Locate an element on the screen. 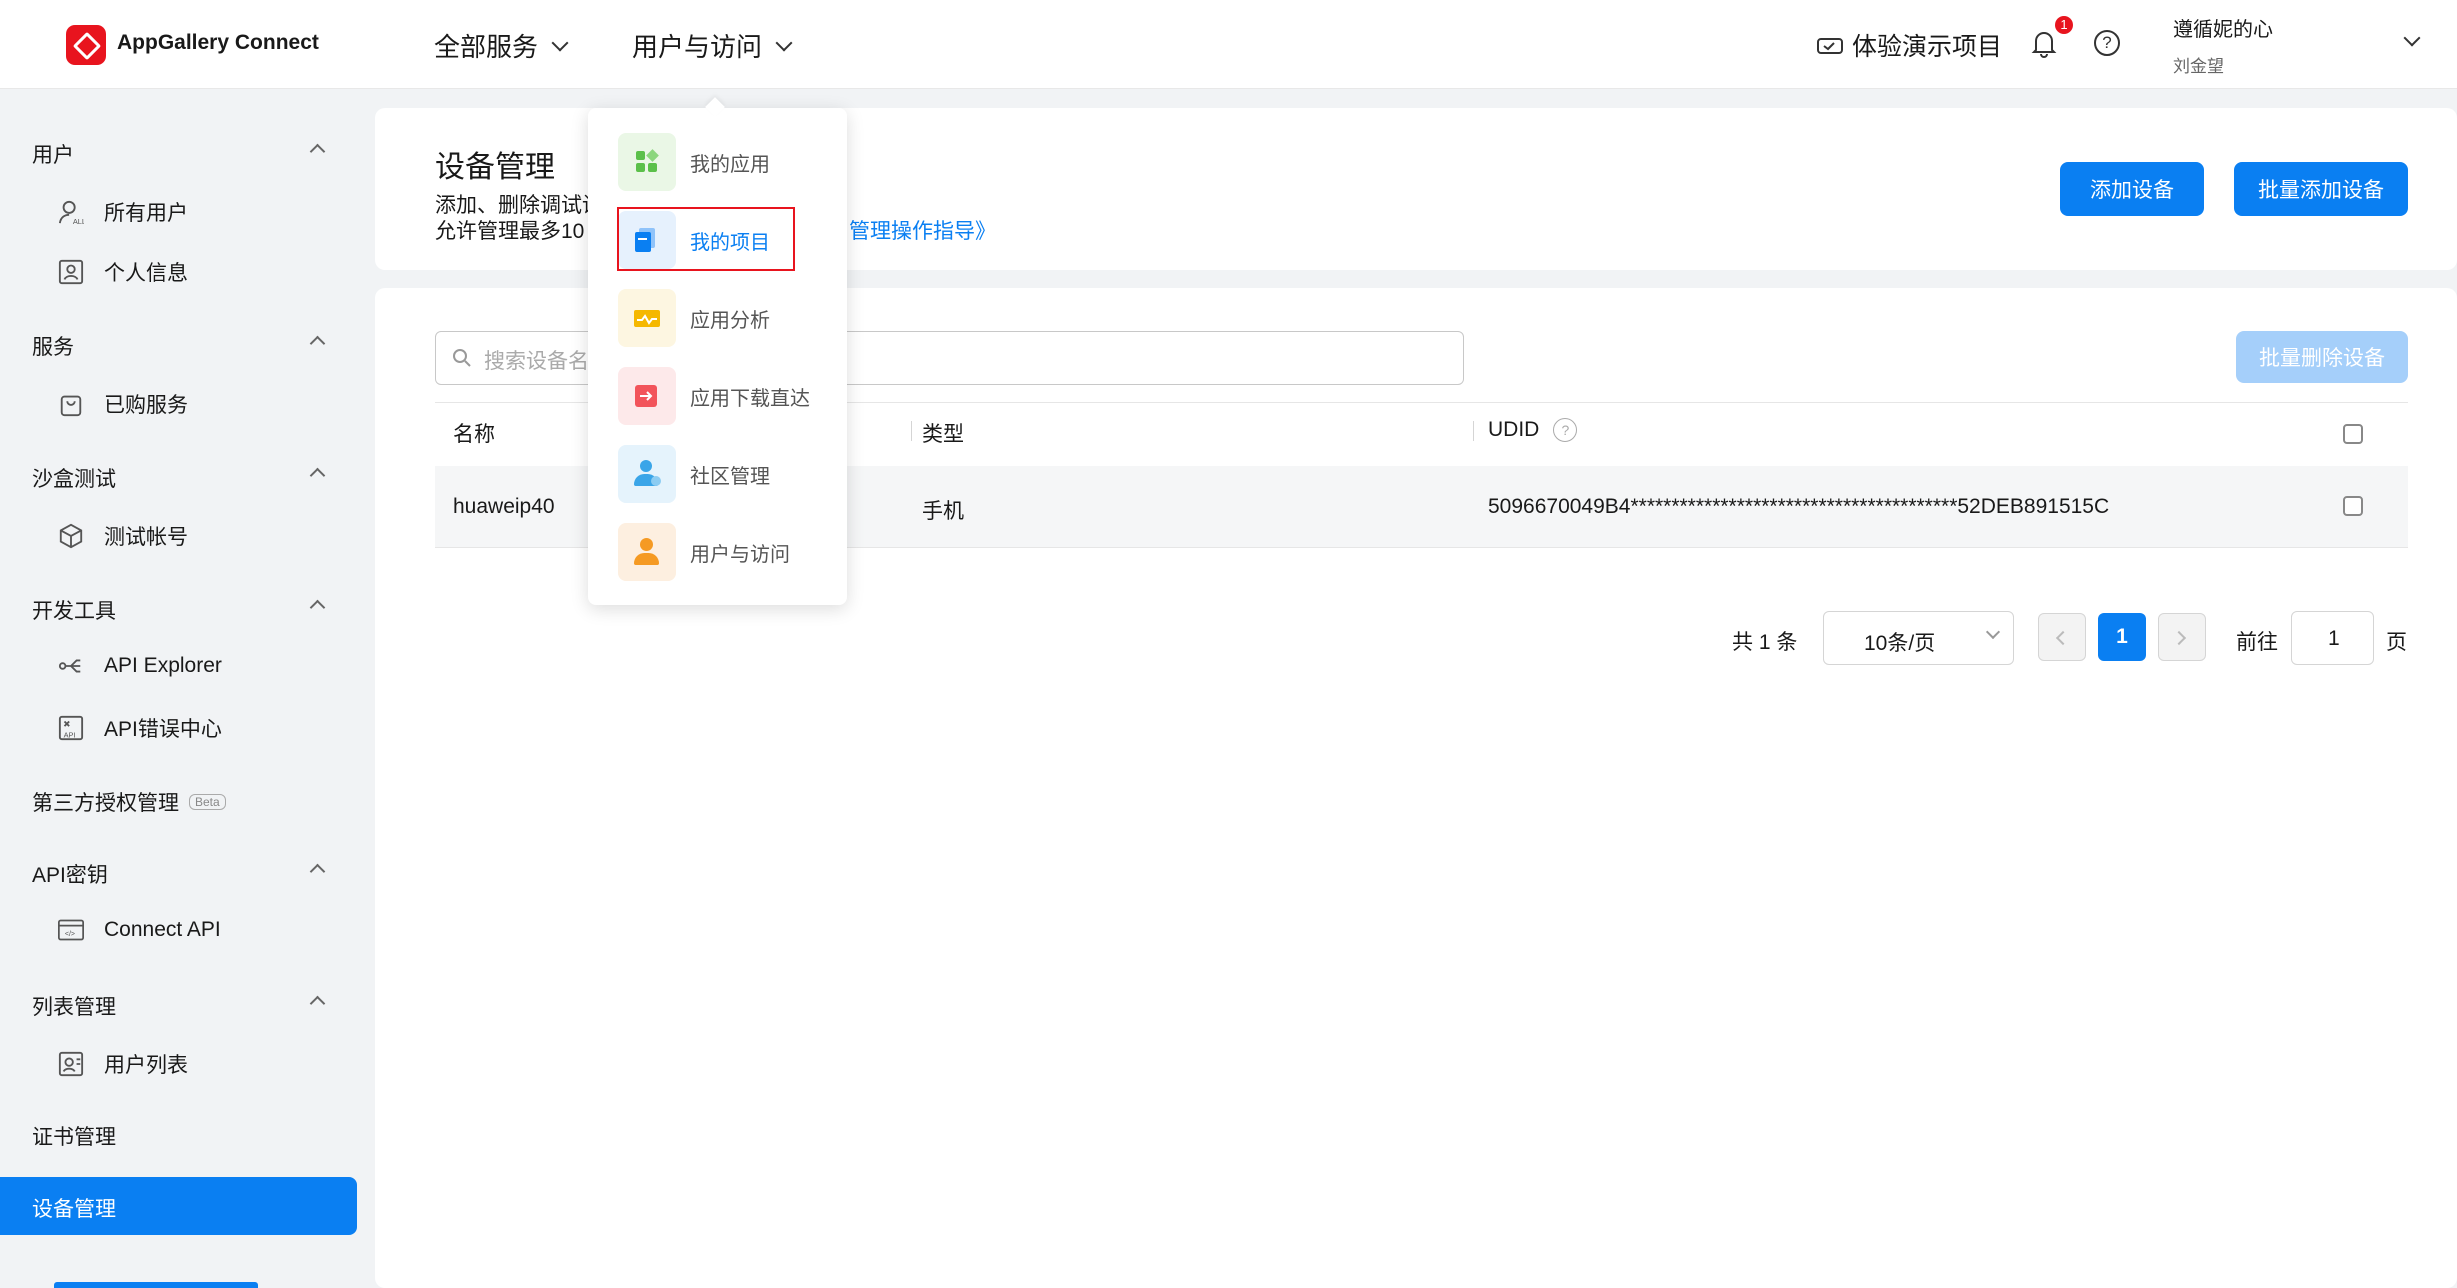 Image resolution: width=2457 pixels, height=1288 pixels. sidebar-item-label: 设备管理 is located at coordinates (74, 1209).